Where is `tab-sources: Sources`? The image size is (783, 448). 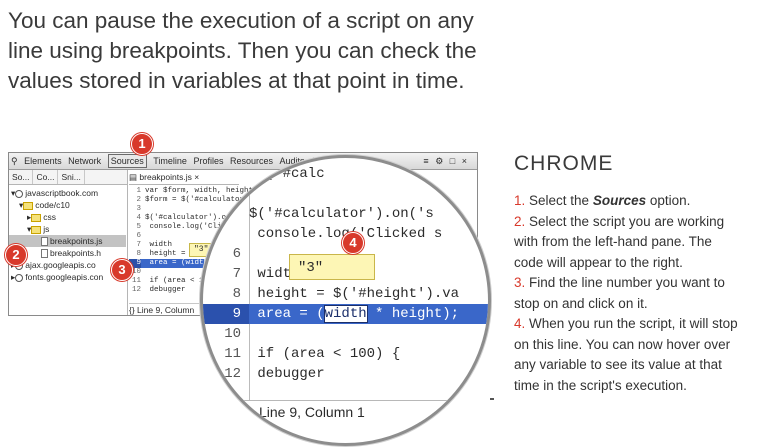 tab-sources: Sources is located at coordinates (127, 161).